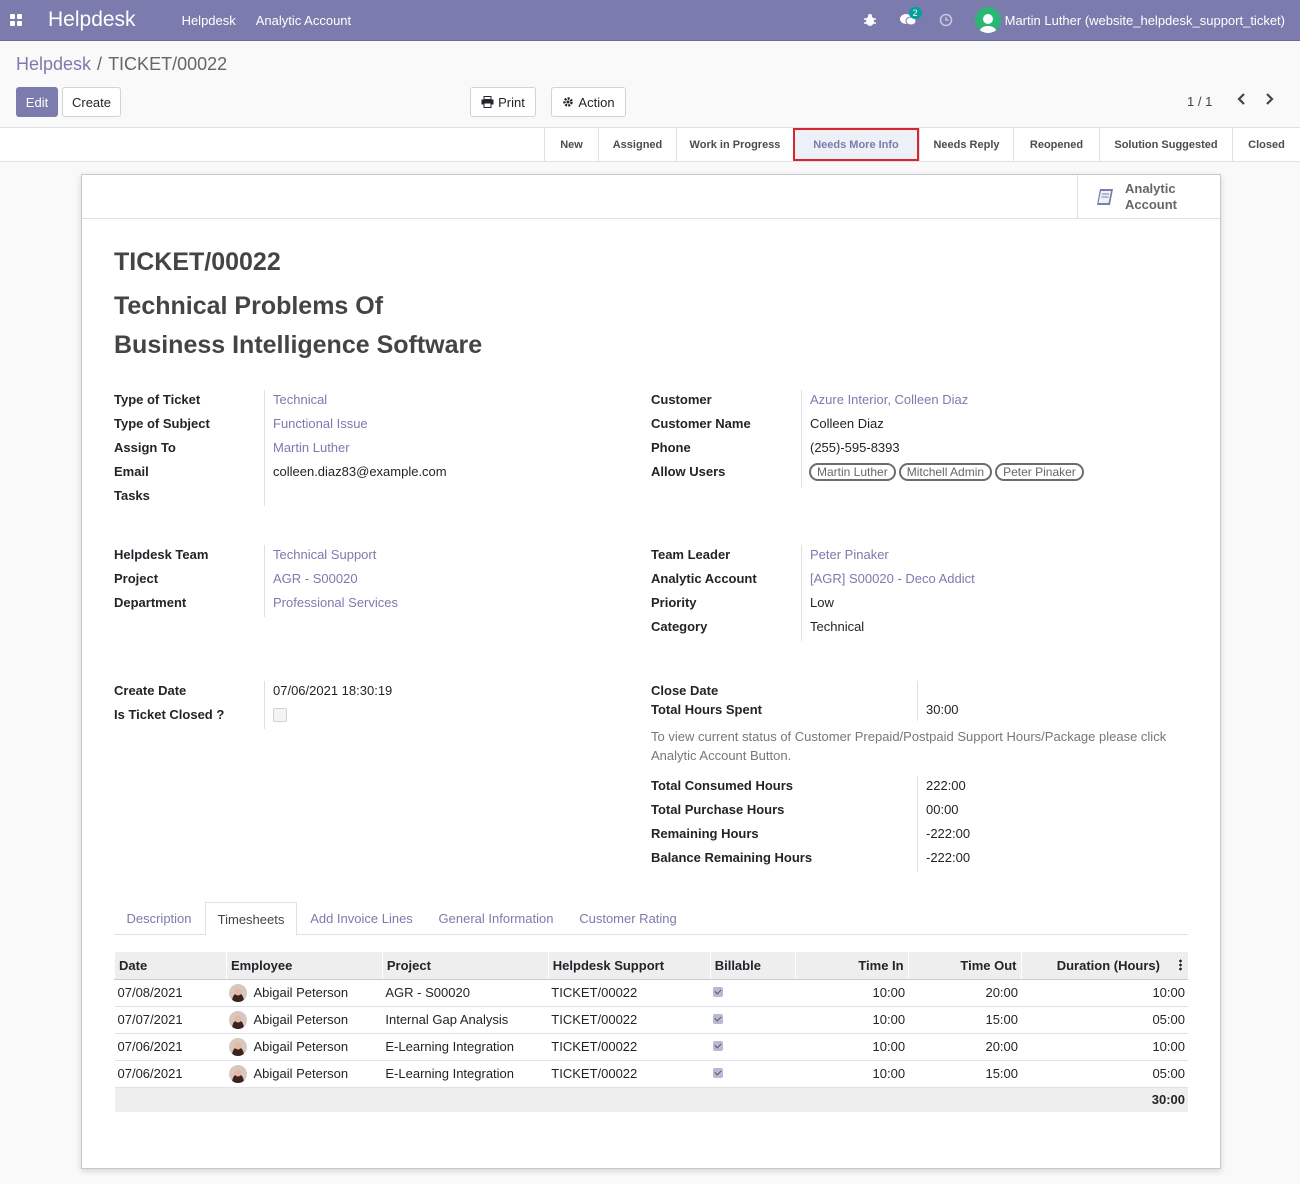  Describe the element at coordinates (168, 64) in the screenshot. I see `breadcrumb-current: TICKET/00022` at that location.